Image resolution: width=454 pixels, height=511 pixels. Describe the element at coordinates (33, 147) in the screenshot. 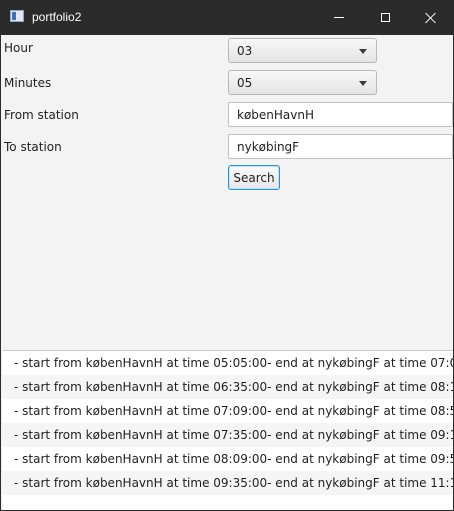

I see `to-station-label: To station` at that location.